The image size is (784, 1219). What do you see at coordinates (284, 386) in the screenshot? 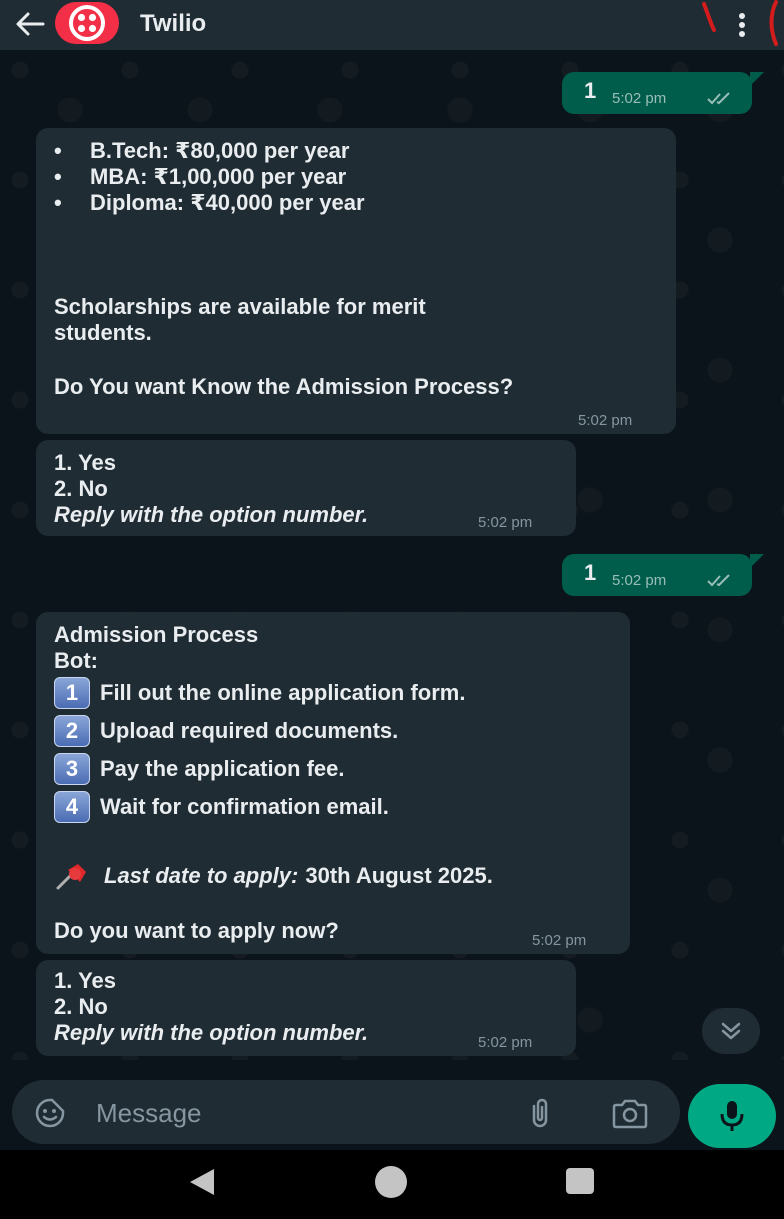
I see `message-question: Do You want Know the Admission Process?` at bounding box center [284, 386].